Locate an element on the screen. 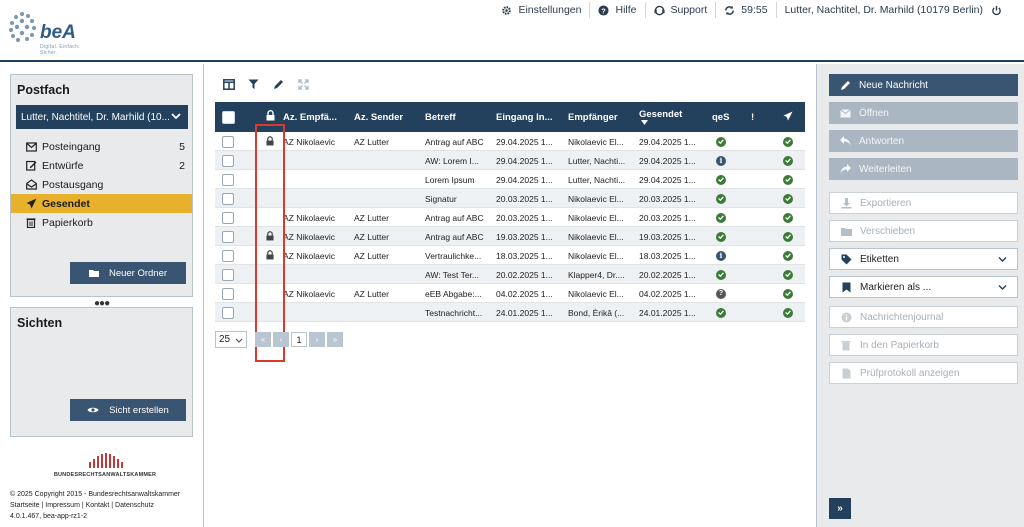  open-button: Öffnen is located at coordinates (923, 113).